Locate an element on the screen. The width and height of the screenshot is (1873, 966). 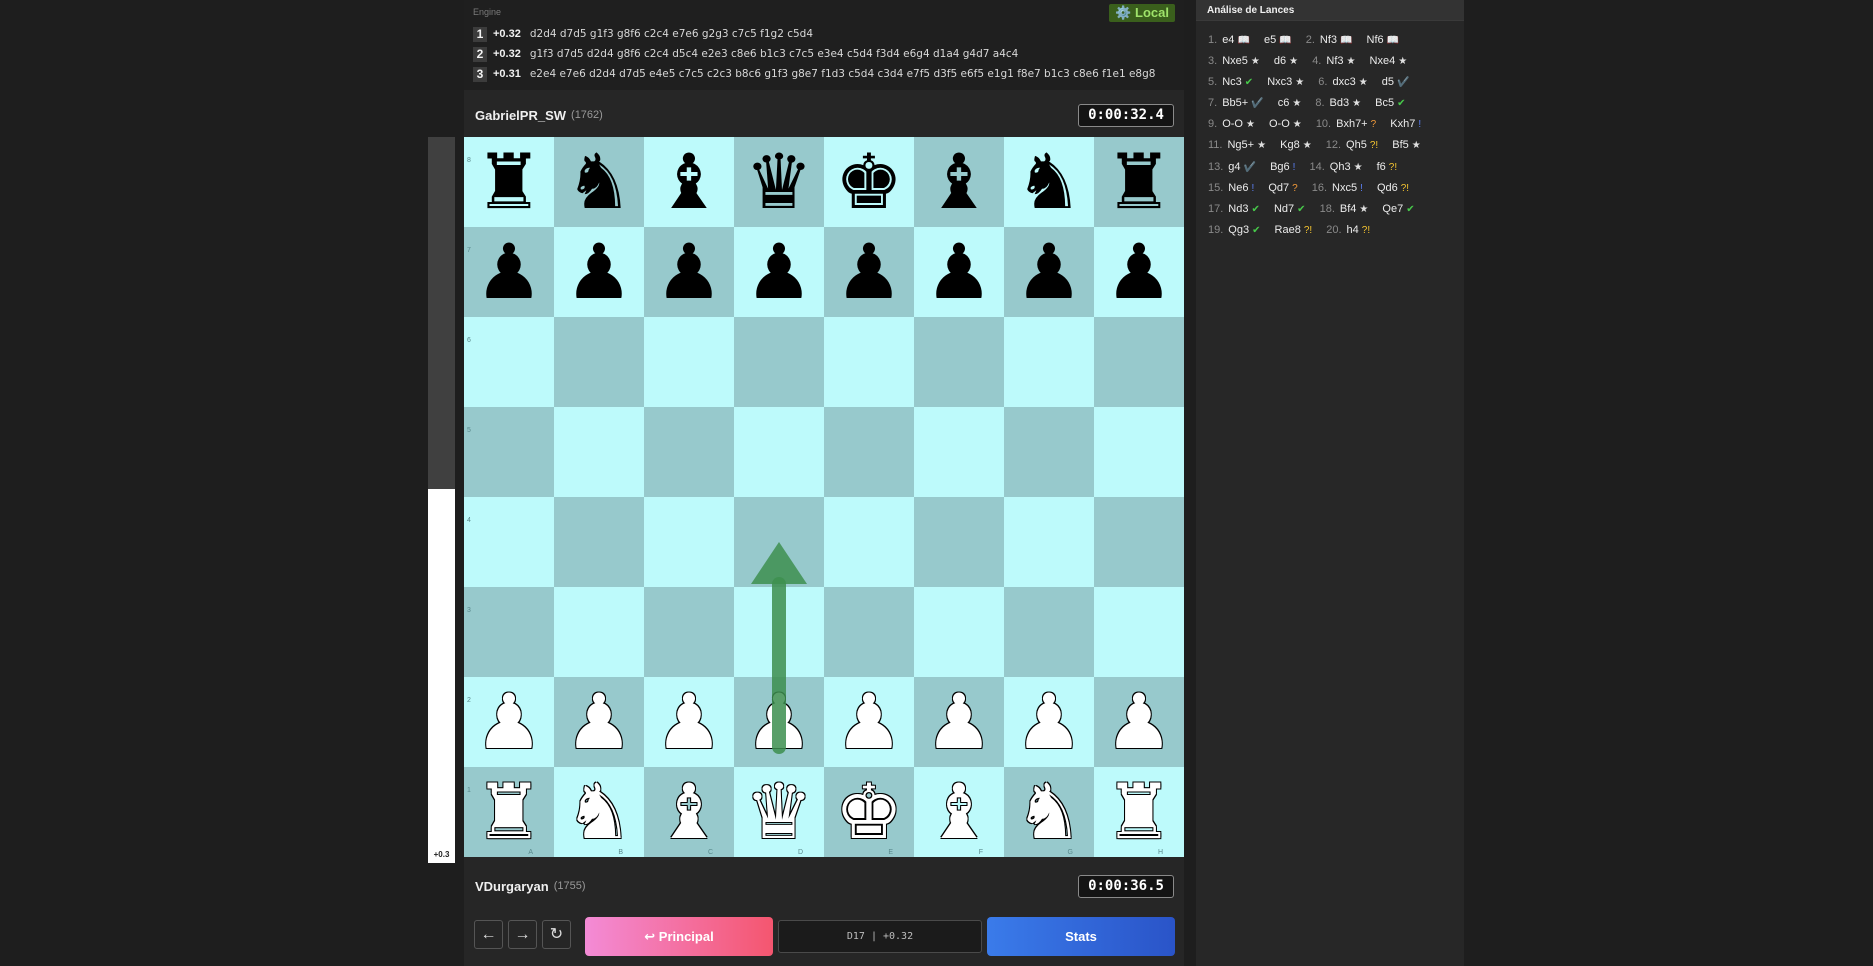
black-bishop-icon: ♝ is located at coordinates (689, 182).